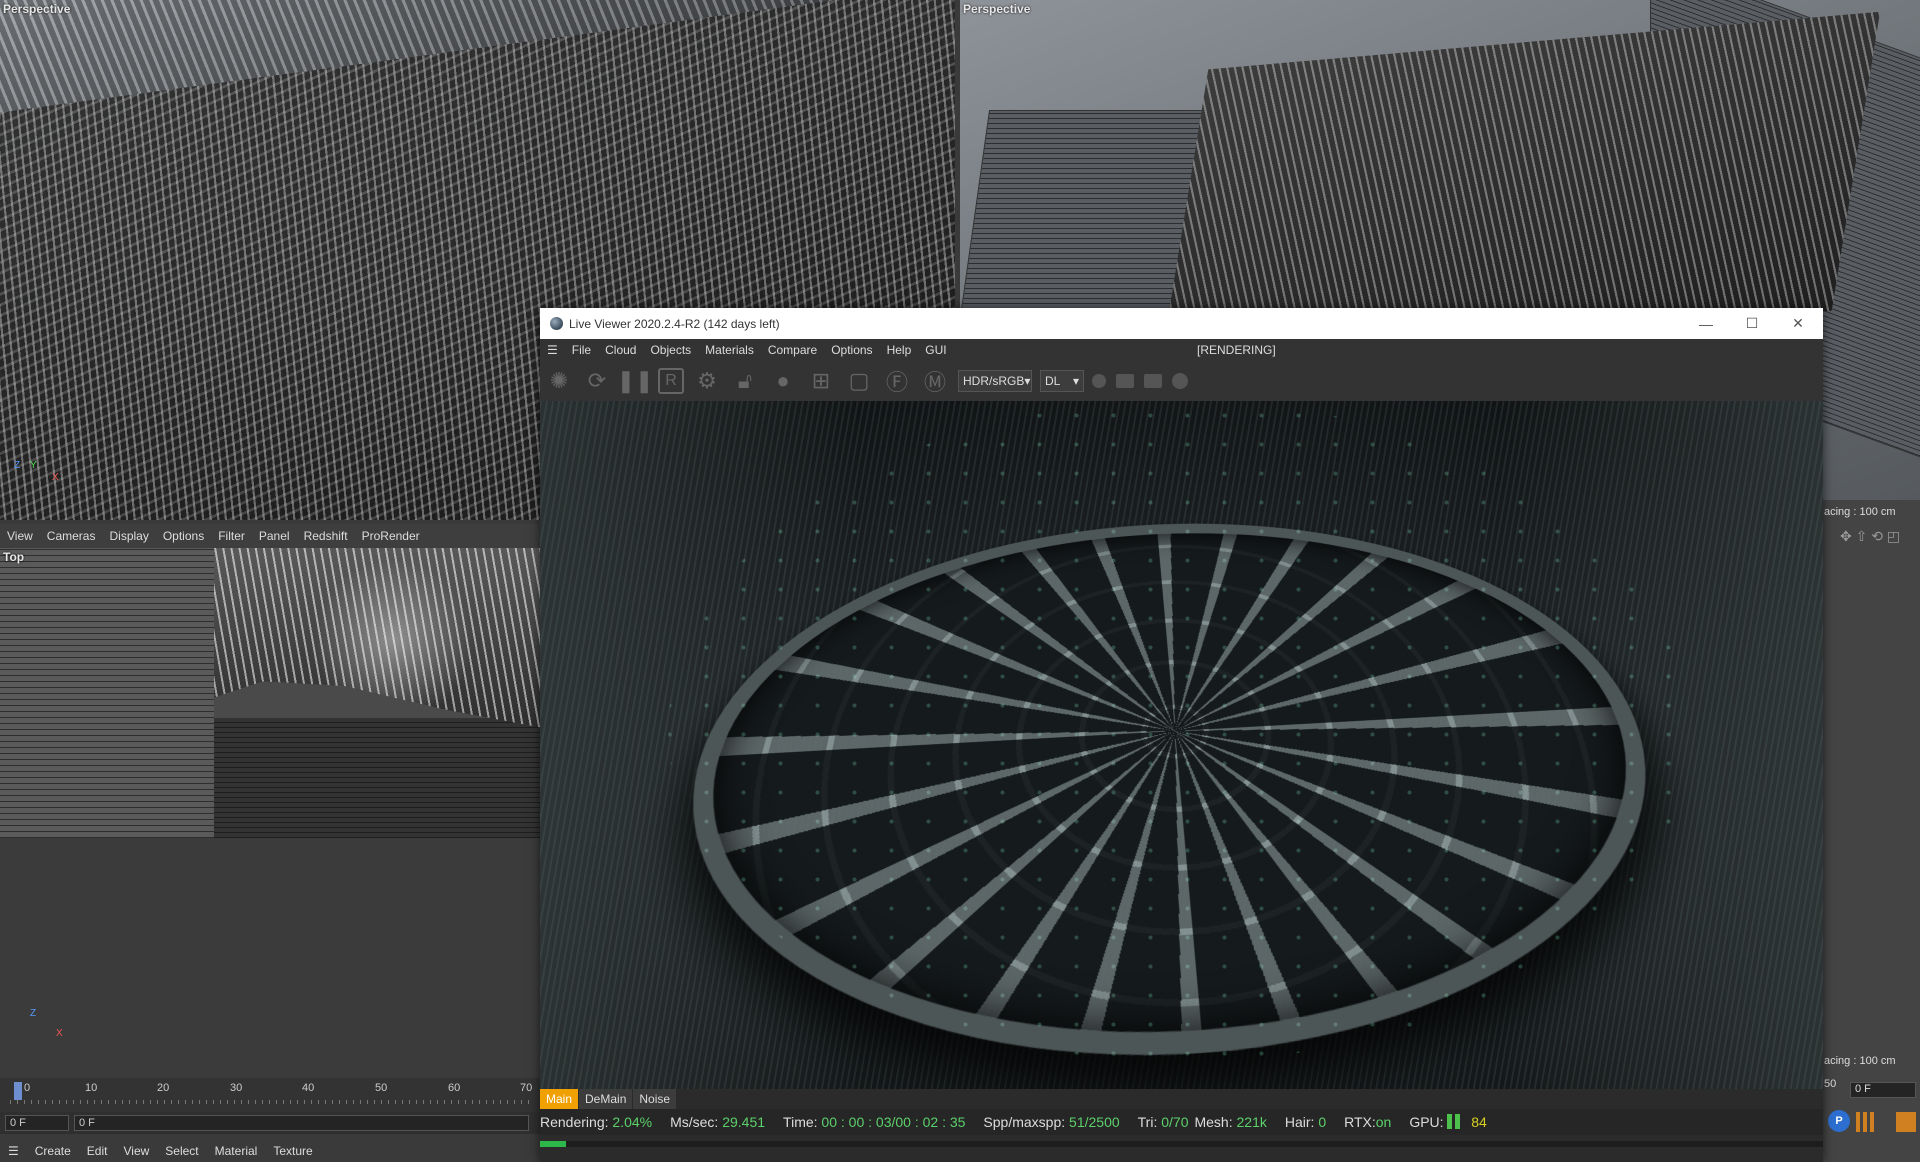 Image resolution: width=1920 pixels, height=1162 pixels. Describe the element at coordinates (897, 381) in the screenshot. I see `focus-pick-icon: Ⓕ` at that location.